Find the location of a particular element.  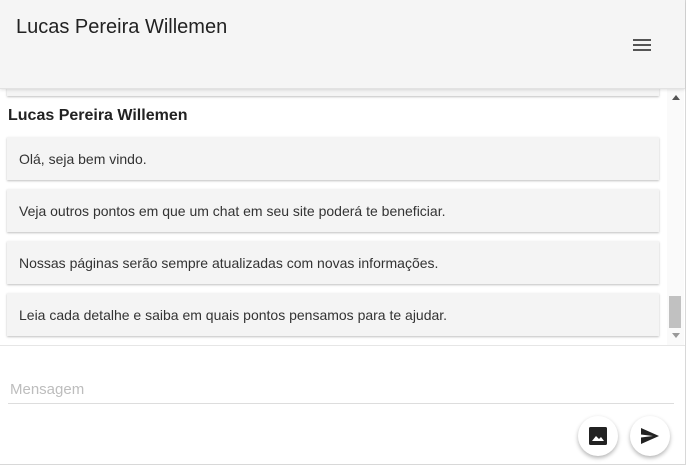

menu-icon is located at coordinates (642, 45).